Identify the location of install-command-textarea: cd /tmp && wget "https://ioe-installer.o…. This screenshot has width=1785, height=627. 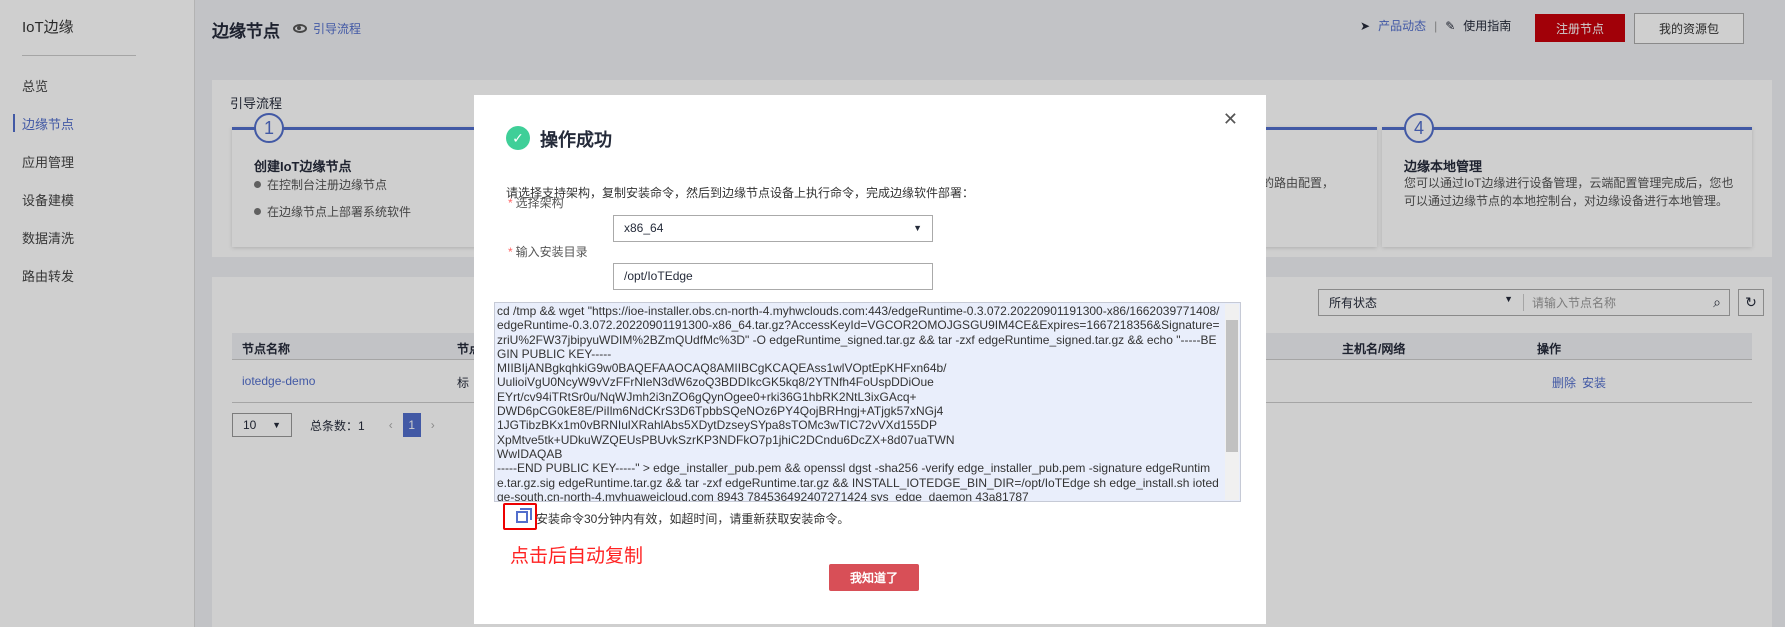
(867, 402).